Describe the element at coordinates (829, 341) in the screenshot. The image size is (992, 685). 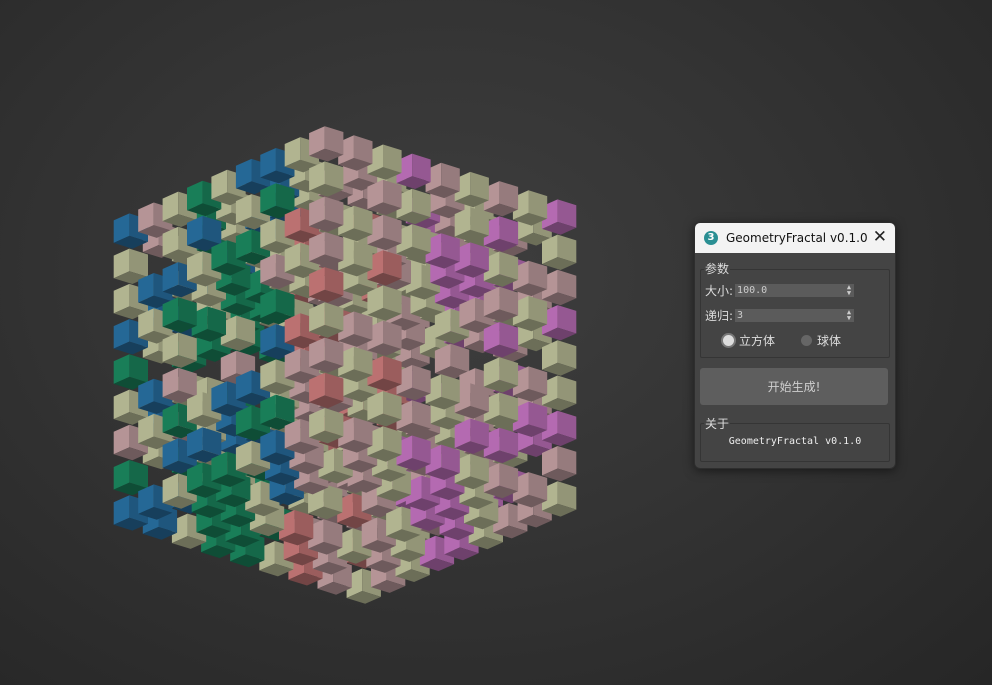
I see `radio-sphere-label: 球体` at that location.